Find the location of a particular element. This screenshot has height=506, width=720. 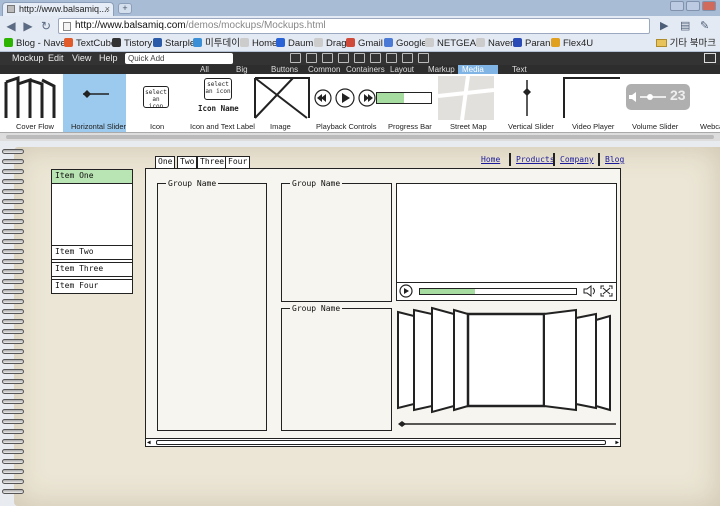

bookmark-google: Google is located at coordinates (405, 44).